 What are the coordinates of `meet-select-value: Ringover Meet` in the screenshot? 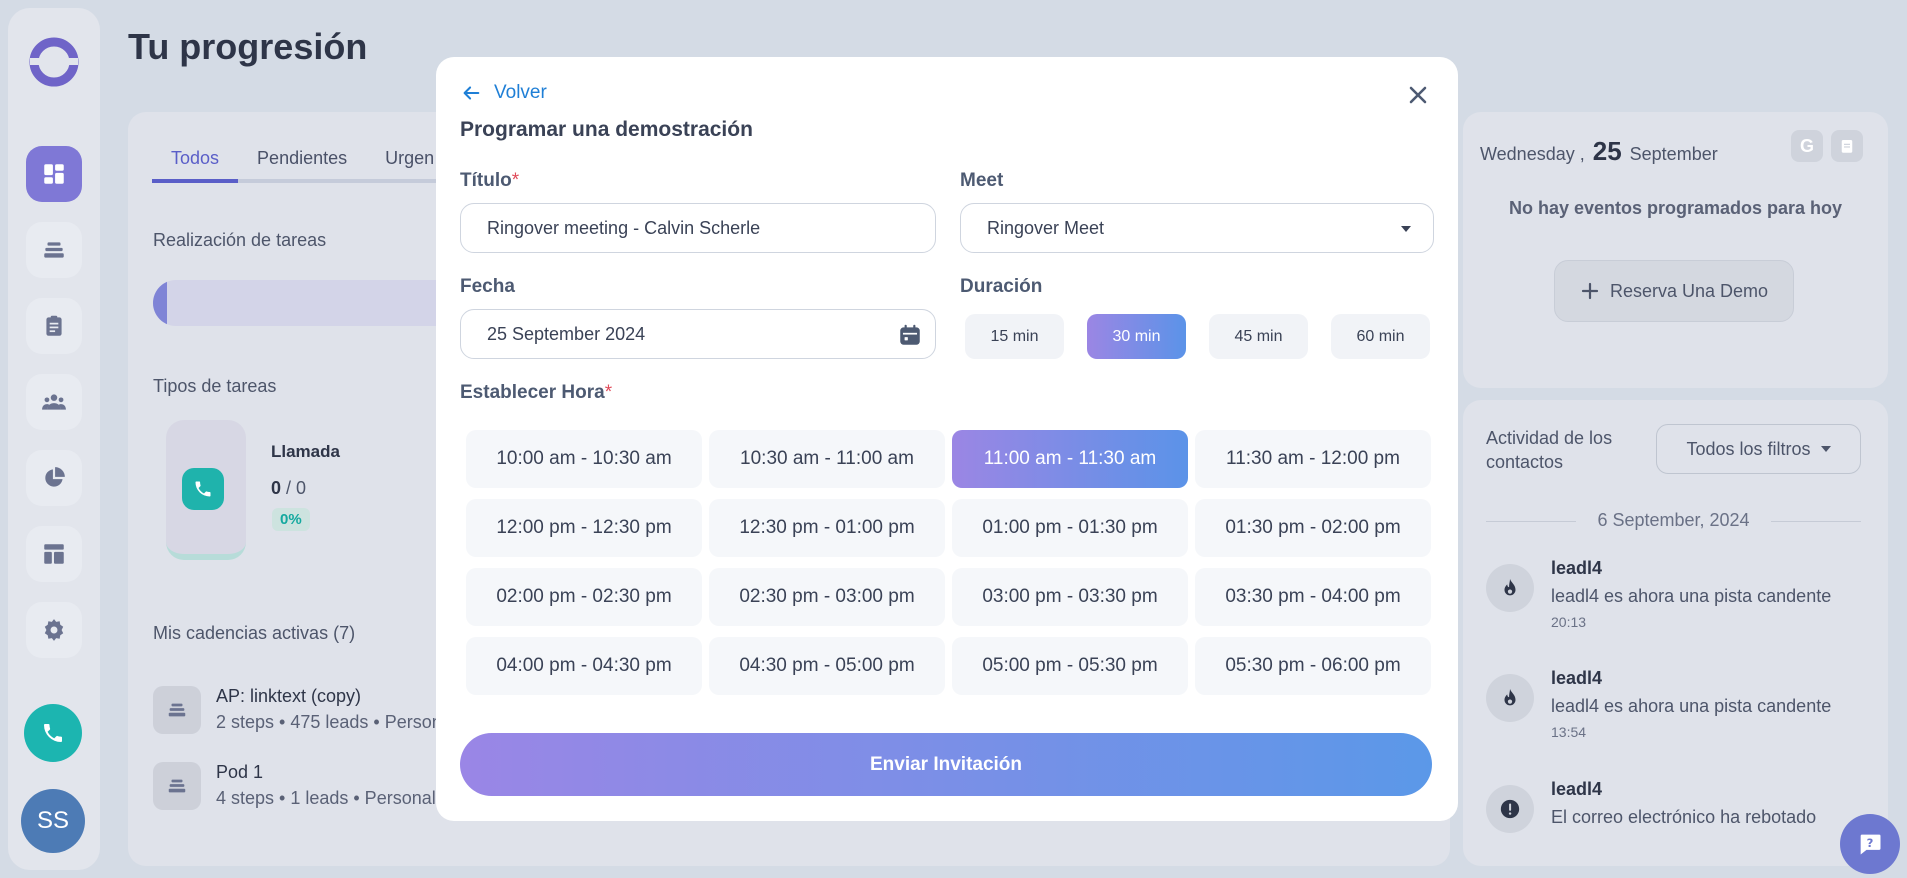 It's located at (1046, 227).